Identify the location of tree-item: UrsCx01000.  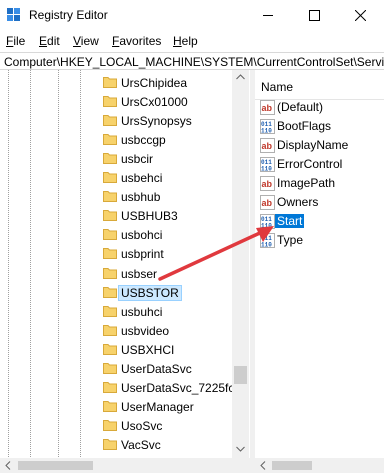
(116, 102).